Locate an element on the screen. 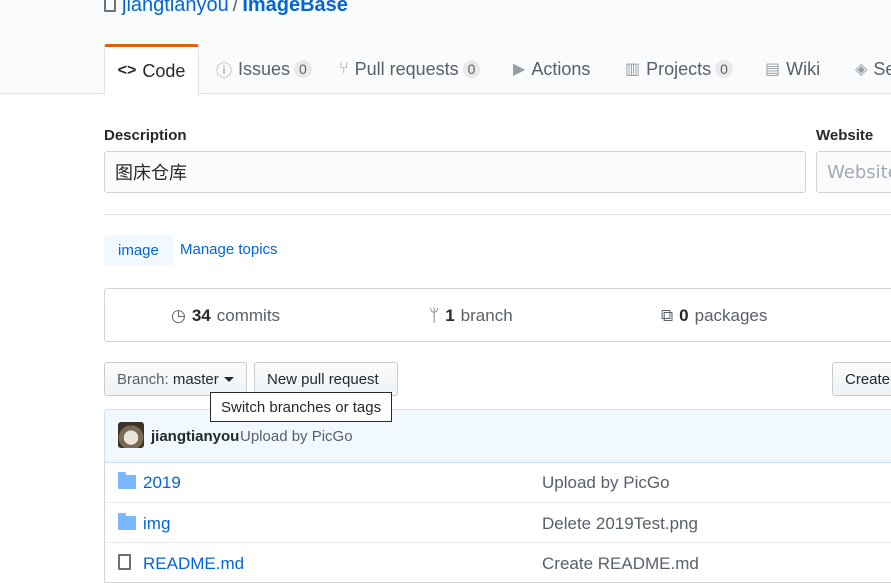 This screenshot has height=583, width=891. branch-tooltip: Switch branches or tags is located at coordinates (301, 407).